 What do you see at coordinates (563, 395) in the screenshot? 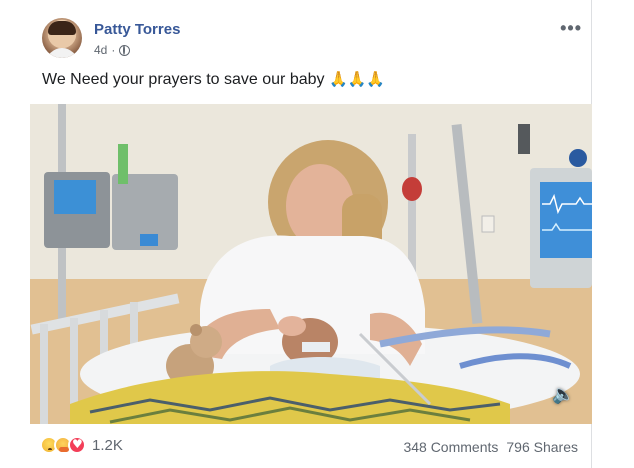
I see `speaker-muted-icon: 🔈` at bounding box center [563, 395].